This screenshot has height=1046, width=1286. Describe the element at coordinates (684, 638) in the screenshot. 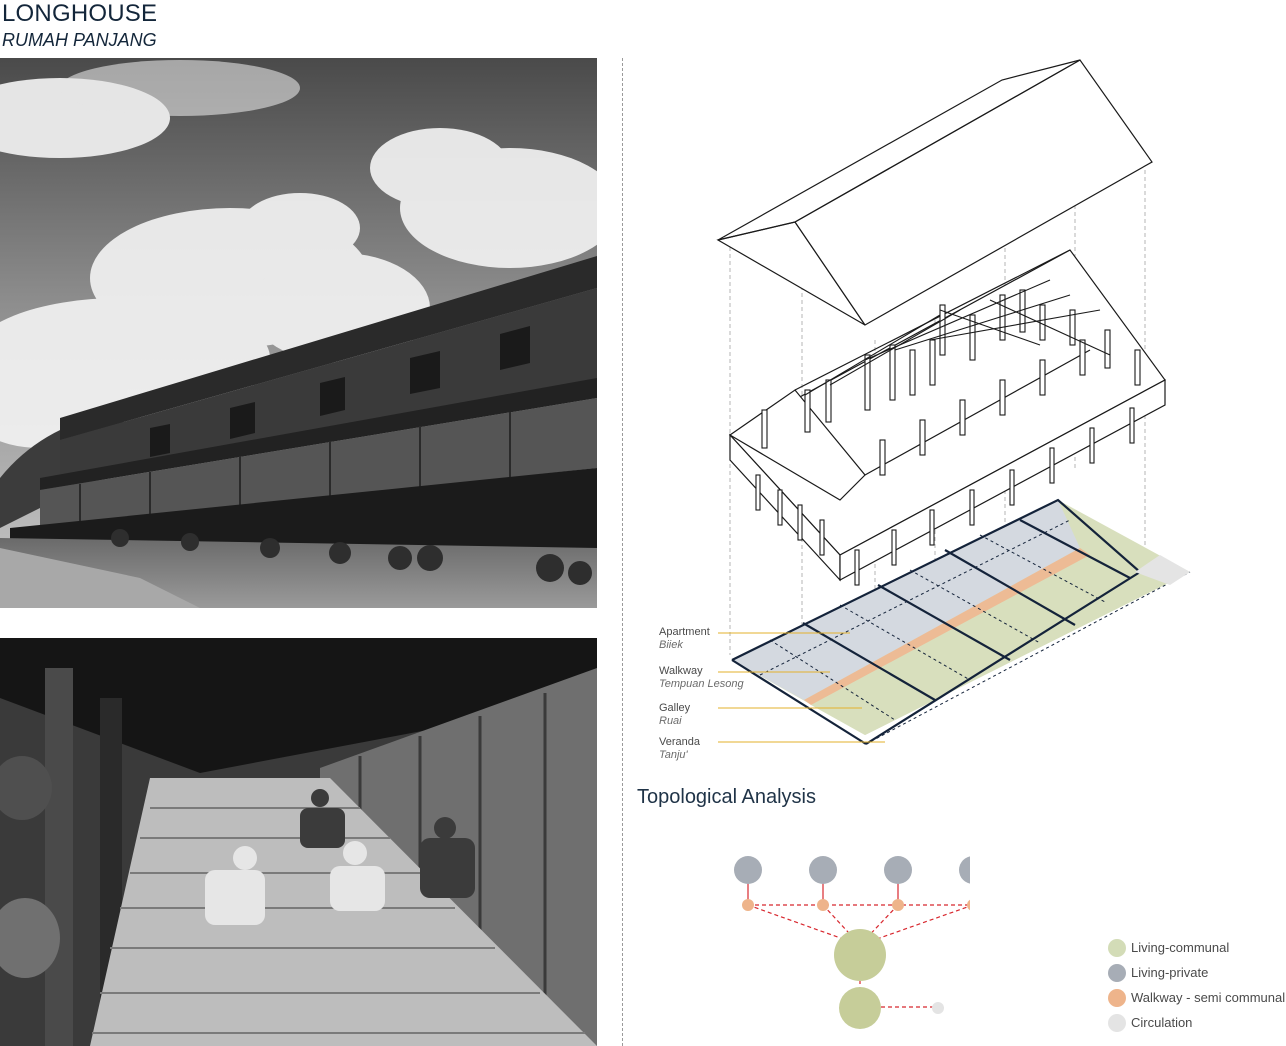

I see `label-apartment: Apartment Biiek` at that location.